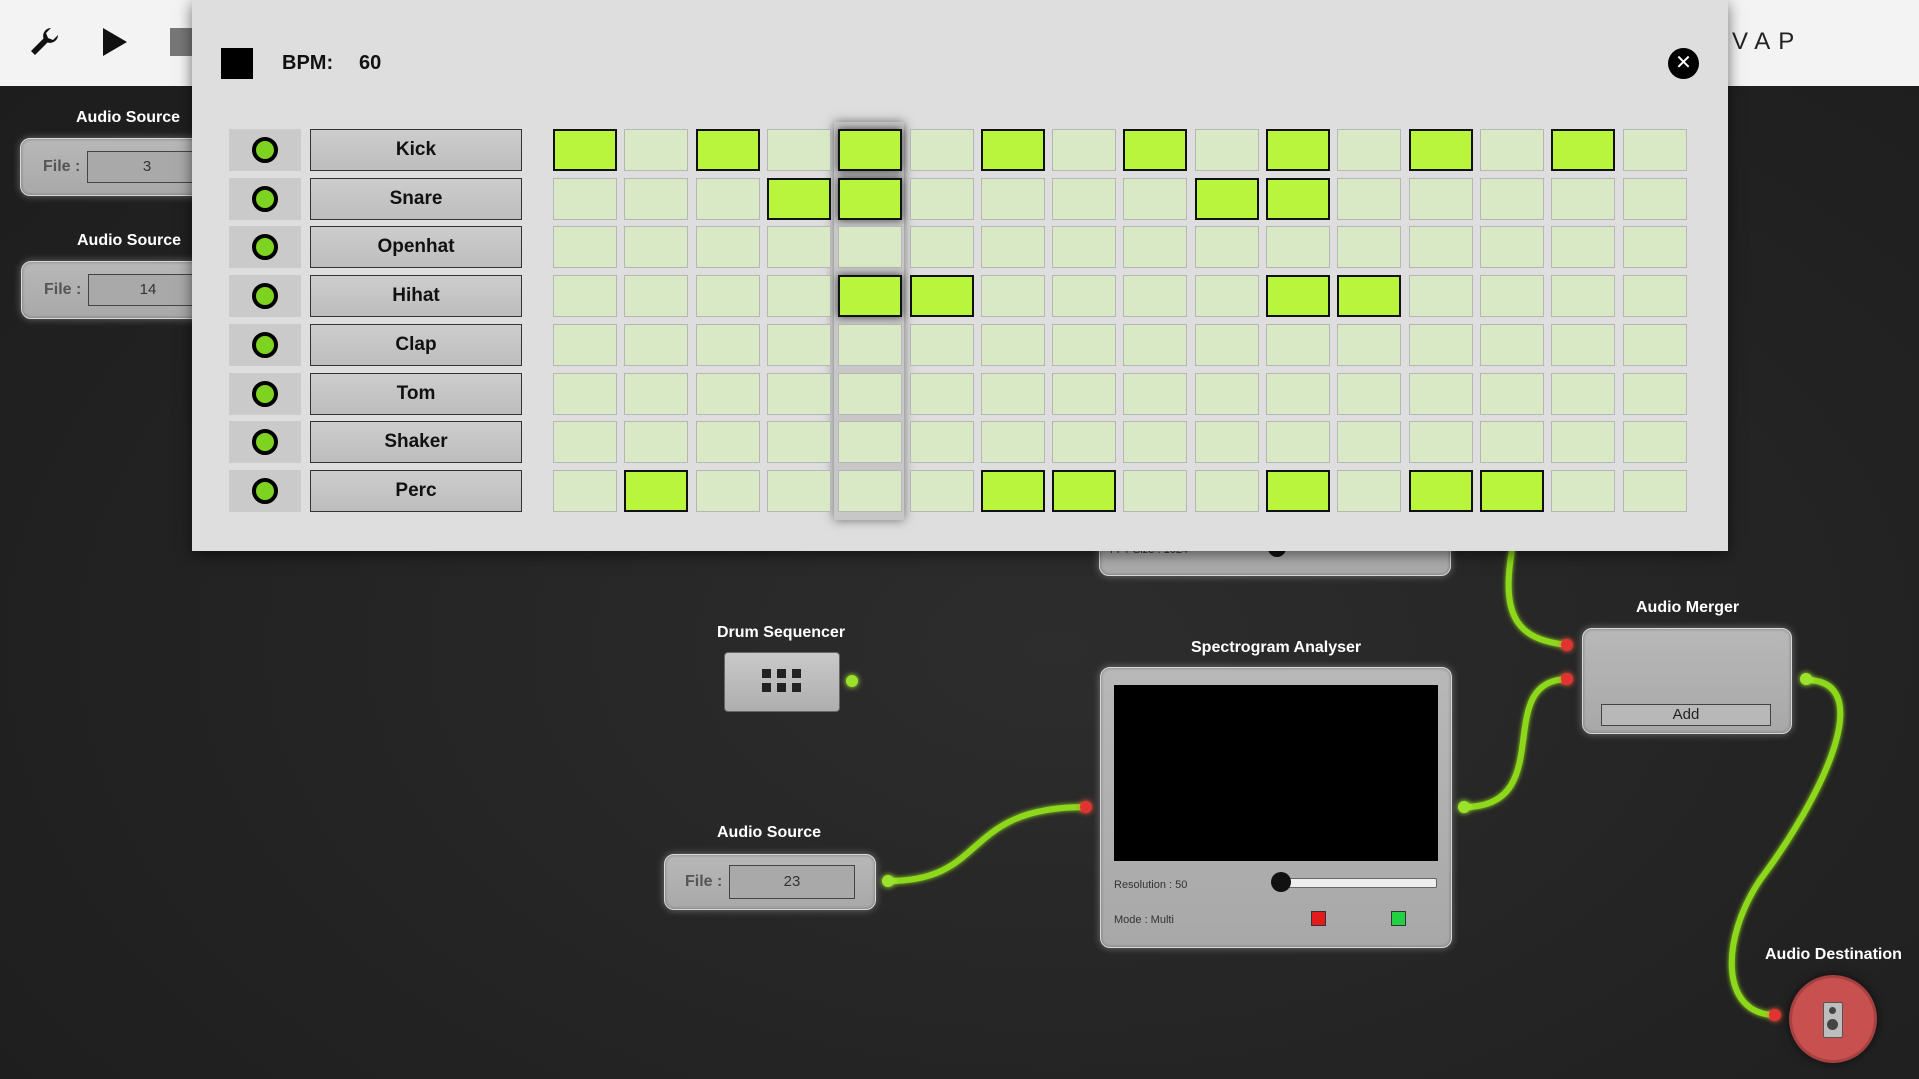 The height and width of the screenshot is (1079, 1919). What do you see at coordinates (370, 63) in the screenshot?
I see `bpm-value: 60` at bounding box center [370, 63].